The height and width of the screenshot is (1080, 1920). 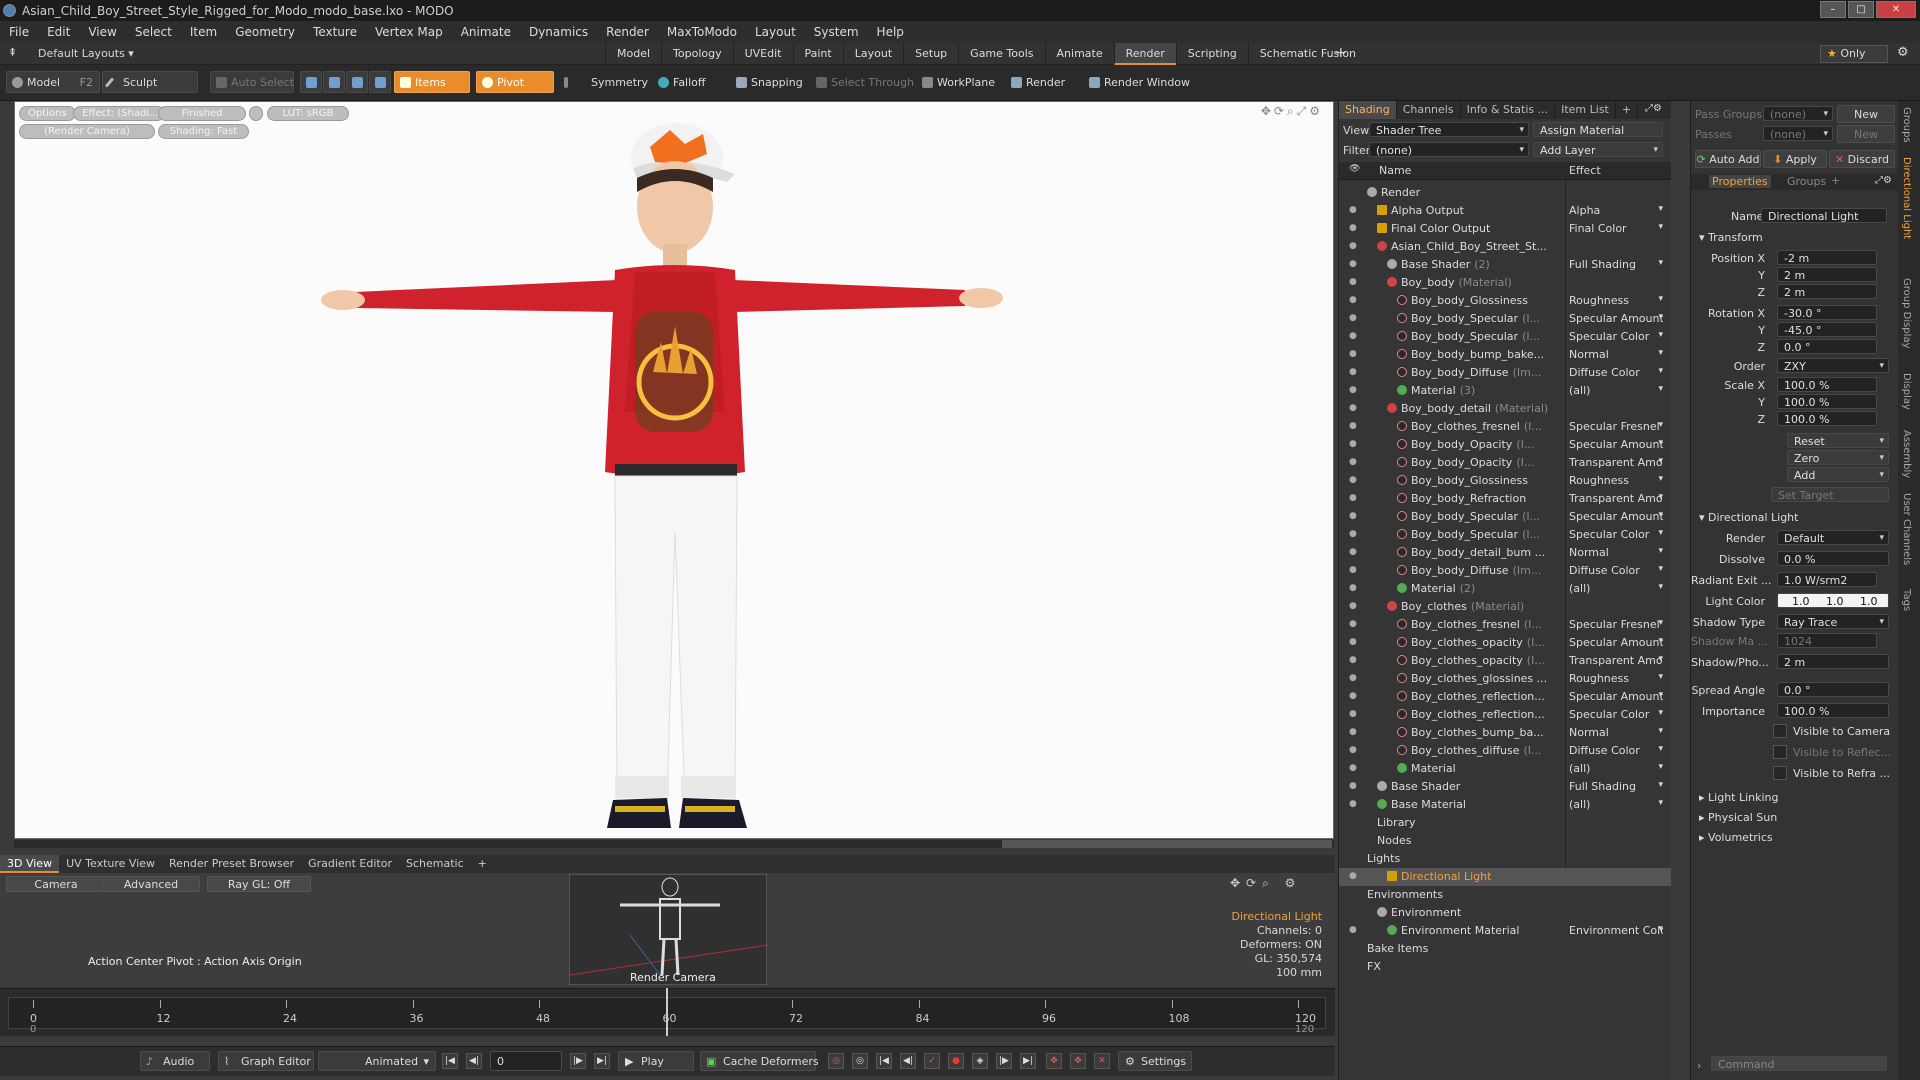 I want to click on assign-material-button: Assign Material, so click(x=1598, y=129).